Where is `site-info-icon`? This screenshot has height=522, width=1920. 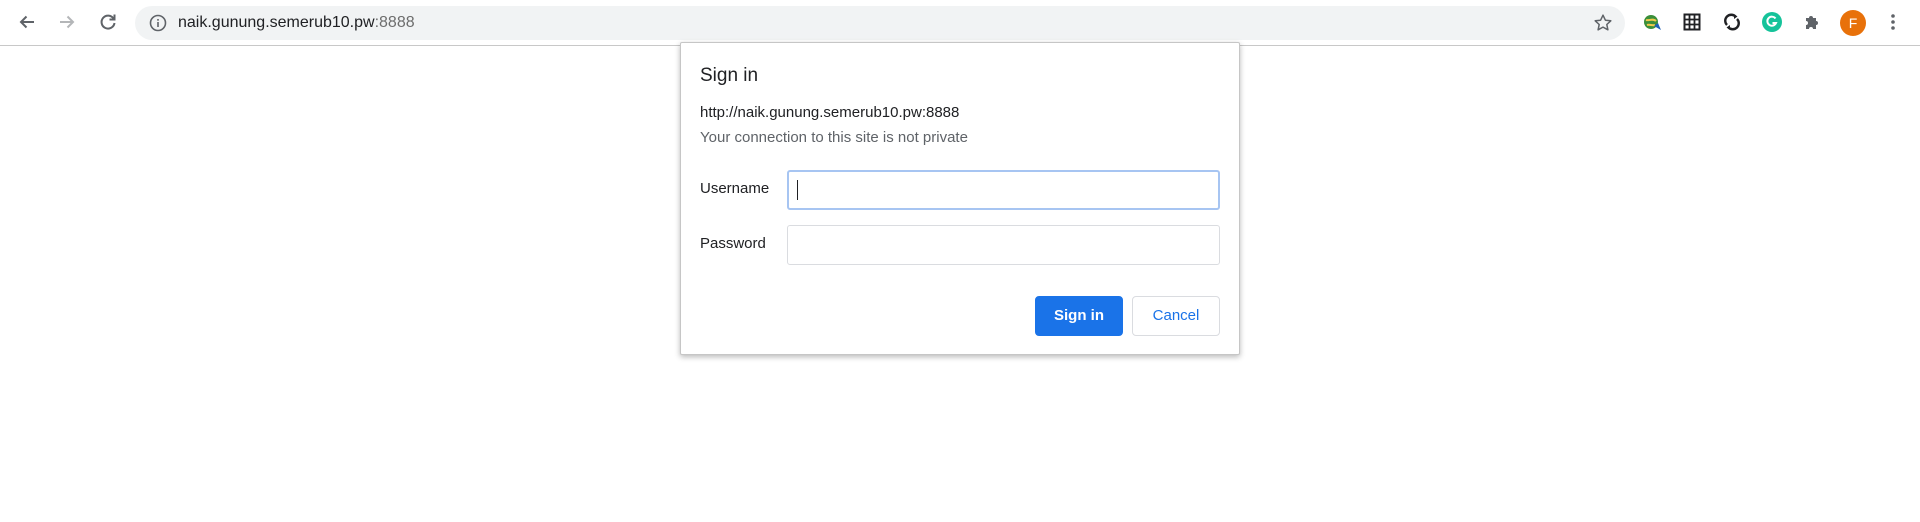
site-info-icon is located at coordinates (158, 23).